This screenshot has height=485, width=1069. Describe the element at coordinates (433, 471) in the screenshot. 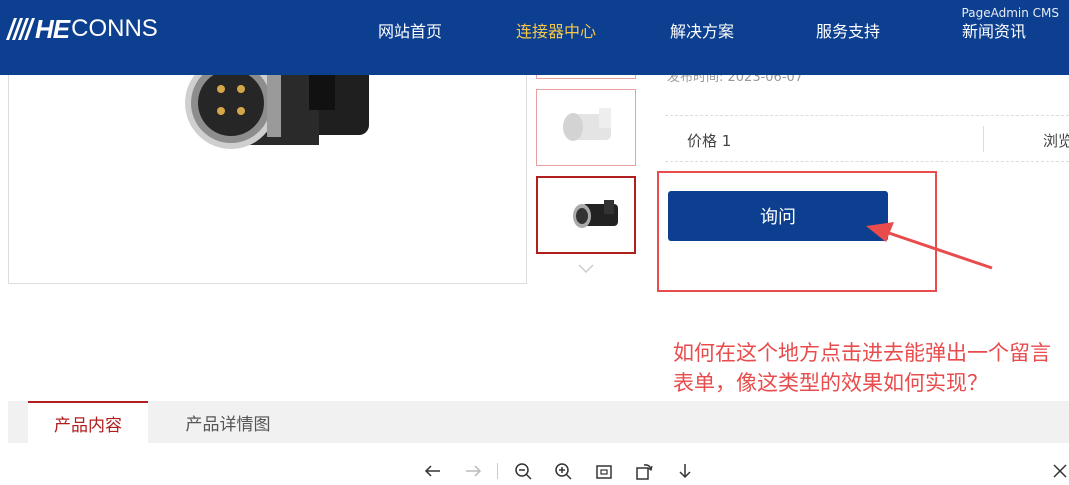

I see `arrow-left-icon` at that location.